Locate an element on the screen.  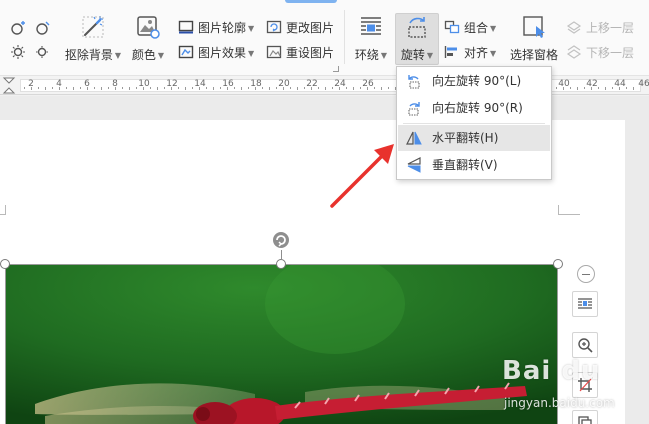
change-picture-icon is located at coordinates (274, 27).